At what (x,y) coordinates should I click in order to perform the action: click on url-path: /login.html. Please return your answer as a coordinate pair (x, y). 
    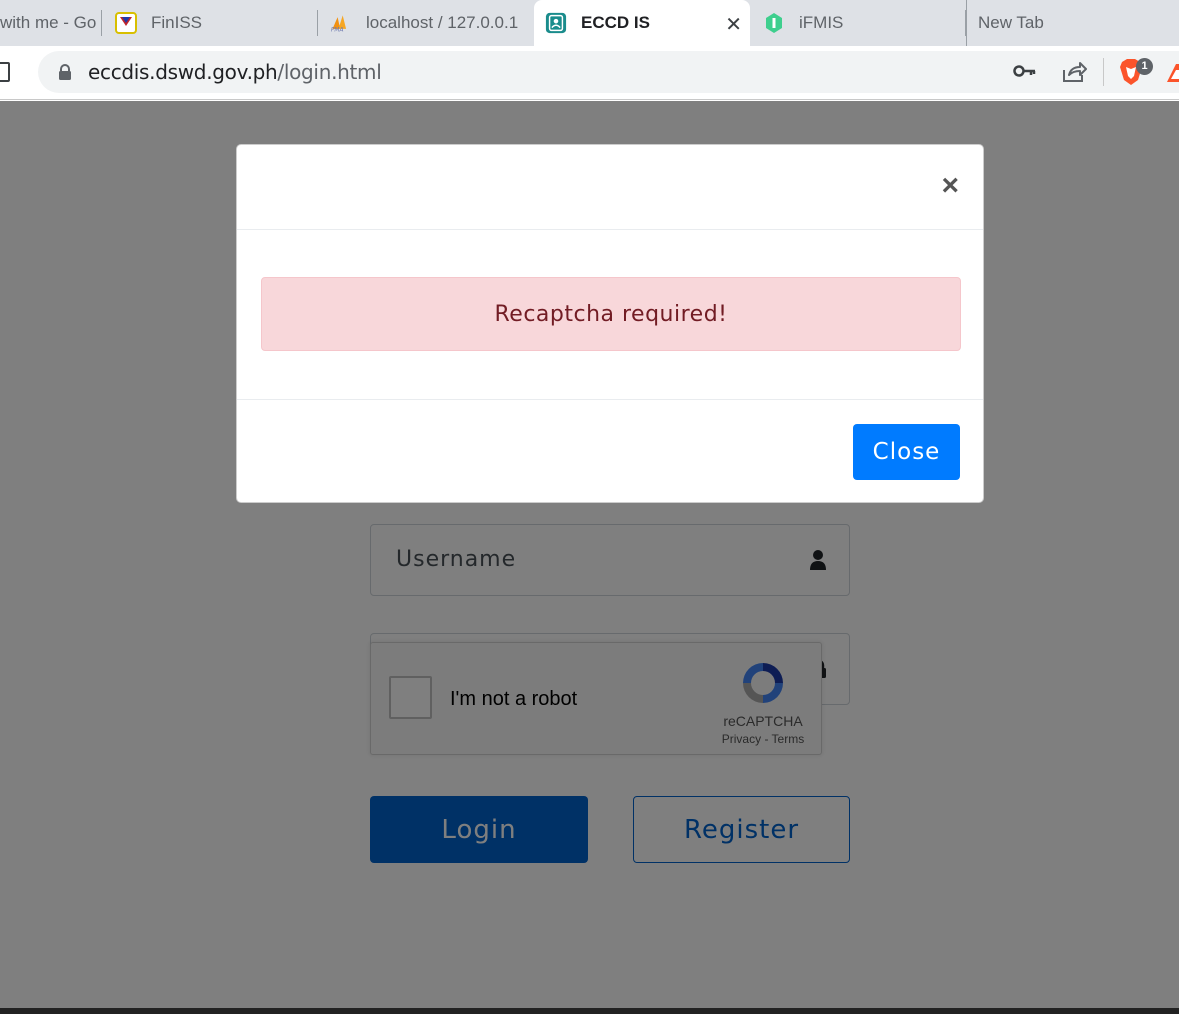
    Looking at the image, I should click on (329, 72).